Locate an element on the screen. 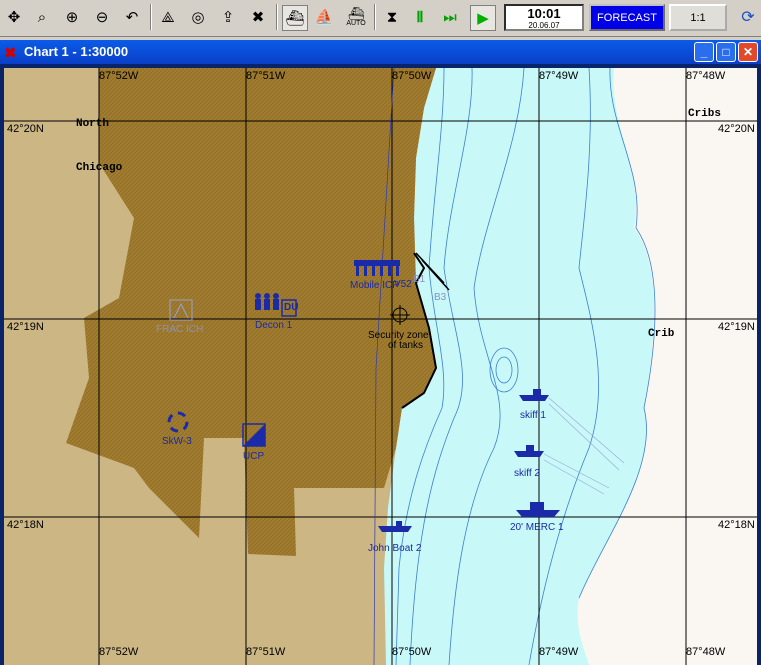  window-titlebar: ✖ Chart 1 - 1:30000 _ □ ✕ is located at coordinates (380, 52).